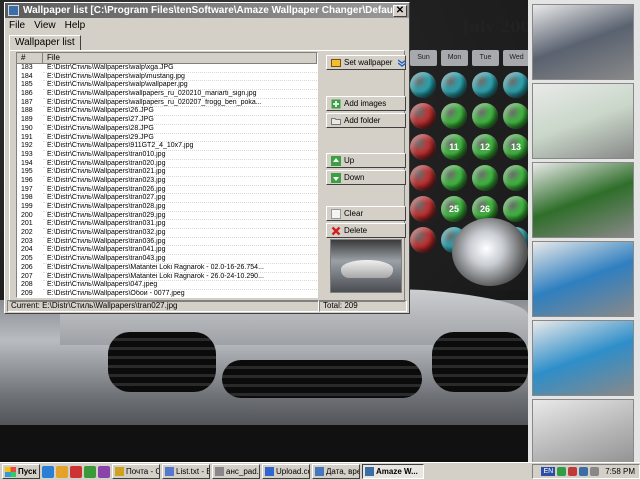 The height and width of the screenshot is (480, 640). I want to click on calendar-day: 13, so click(516, 147).